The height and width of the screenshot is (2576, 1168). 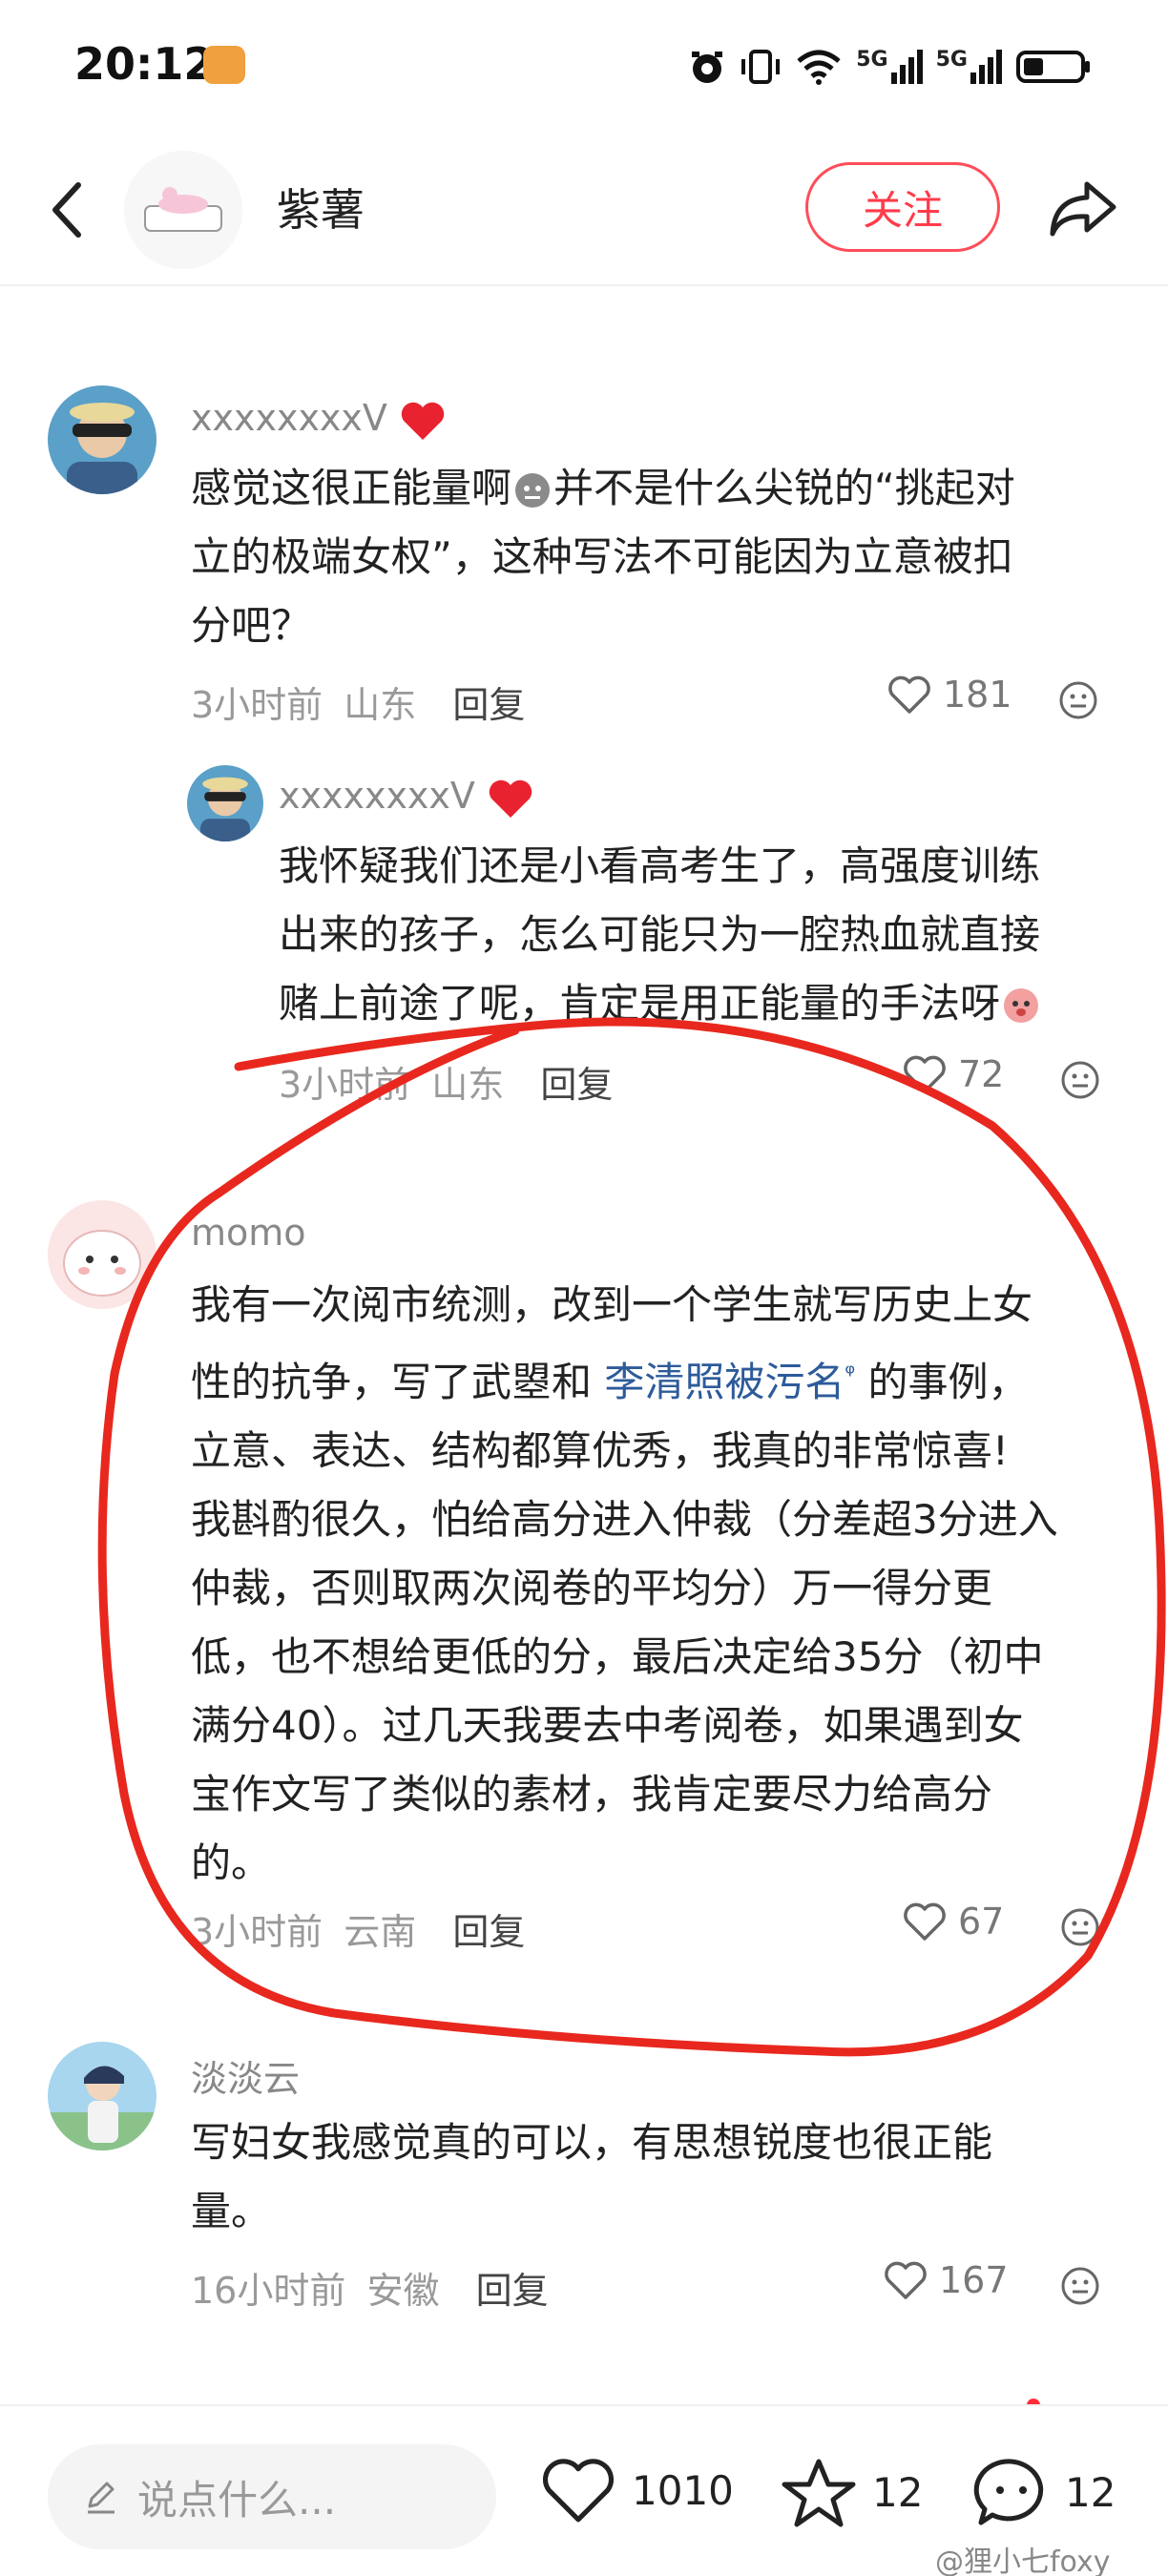 What do you see at coordinates (248, 1233) in the screenshot?
I see `username: momo` at bounding box center [248, 1233].